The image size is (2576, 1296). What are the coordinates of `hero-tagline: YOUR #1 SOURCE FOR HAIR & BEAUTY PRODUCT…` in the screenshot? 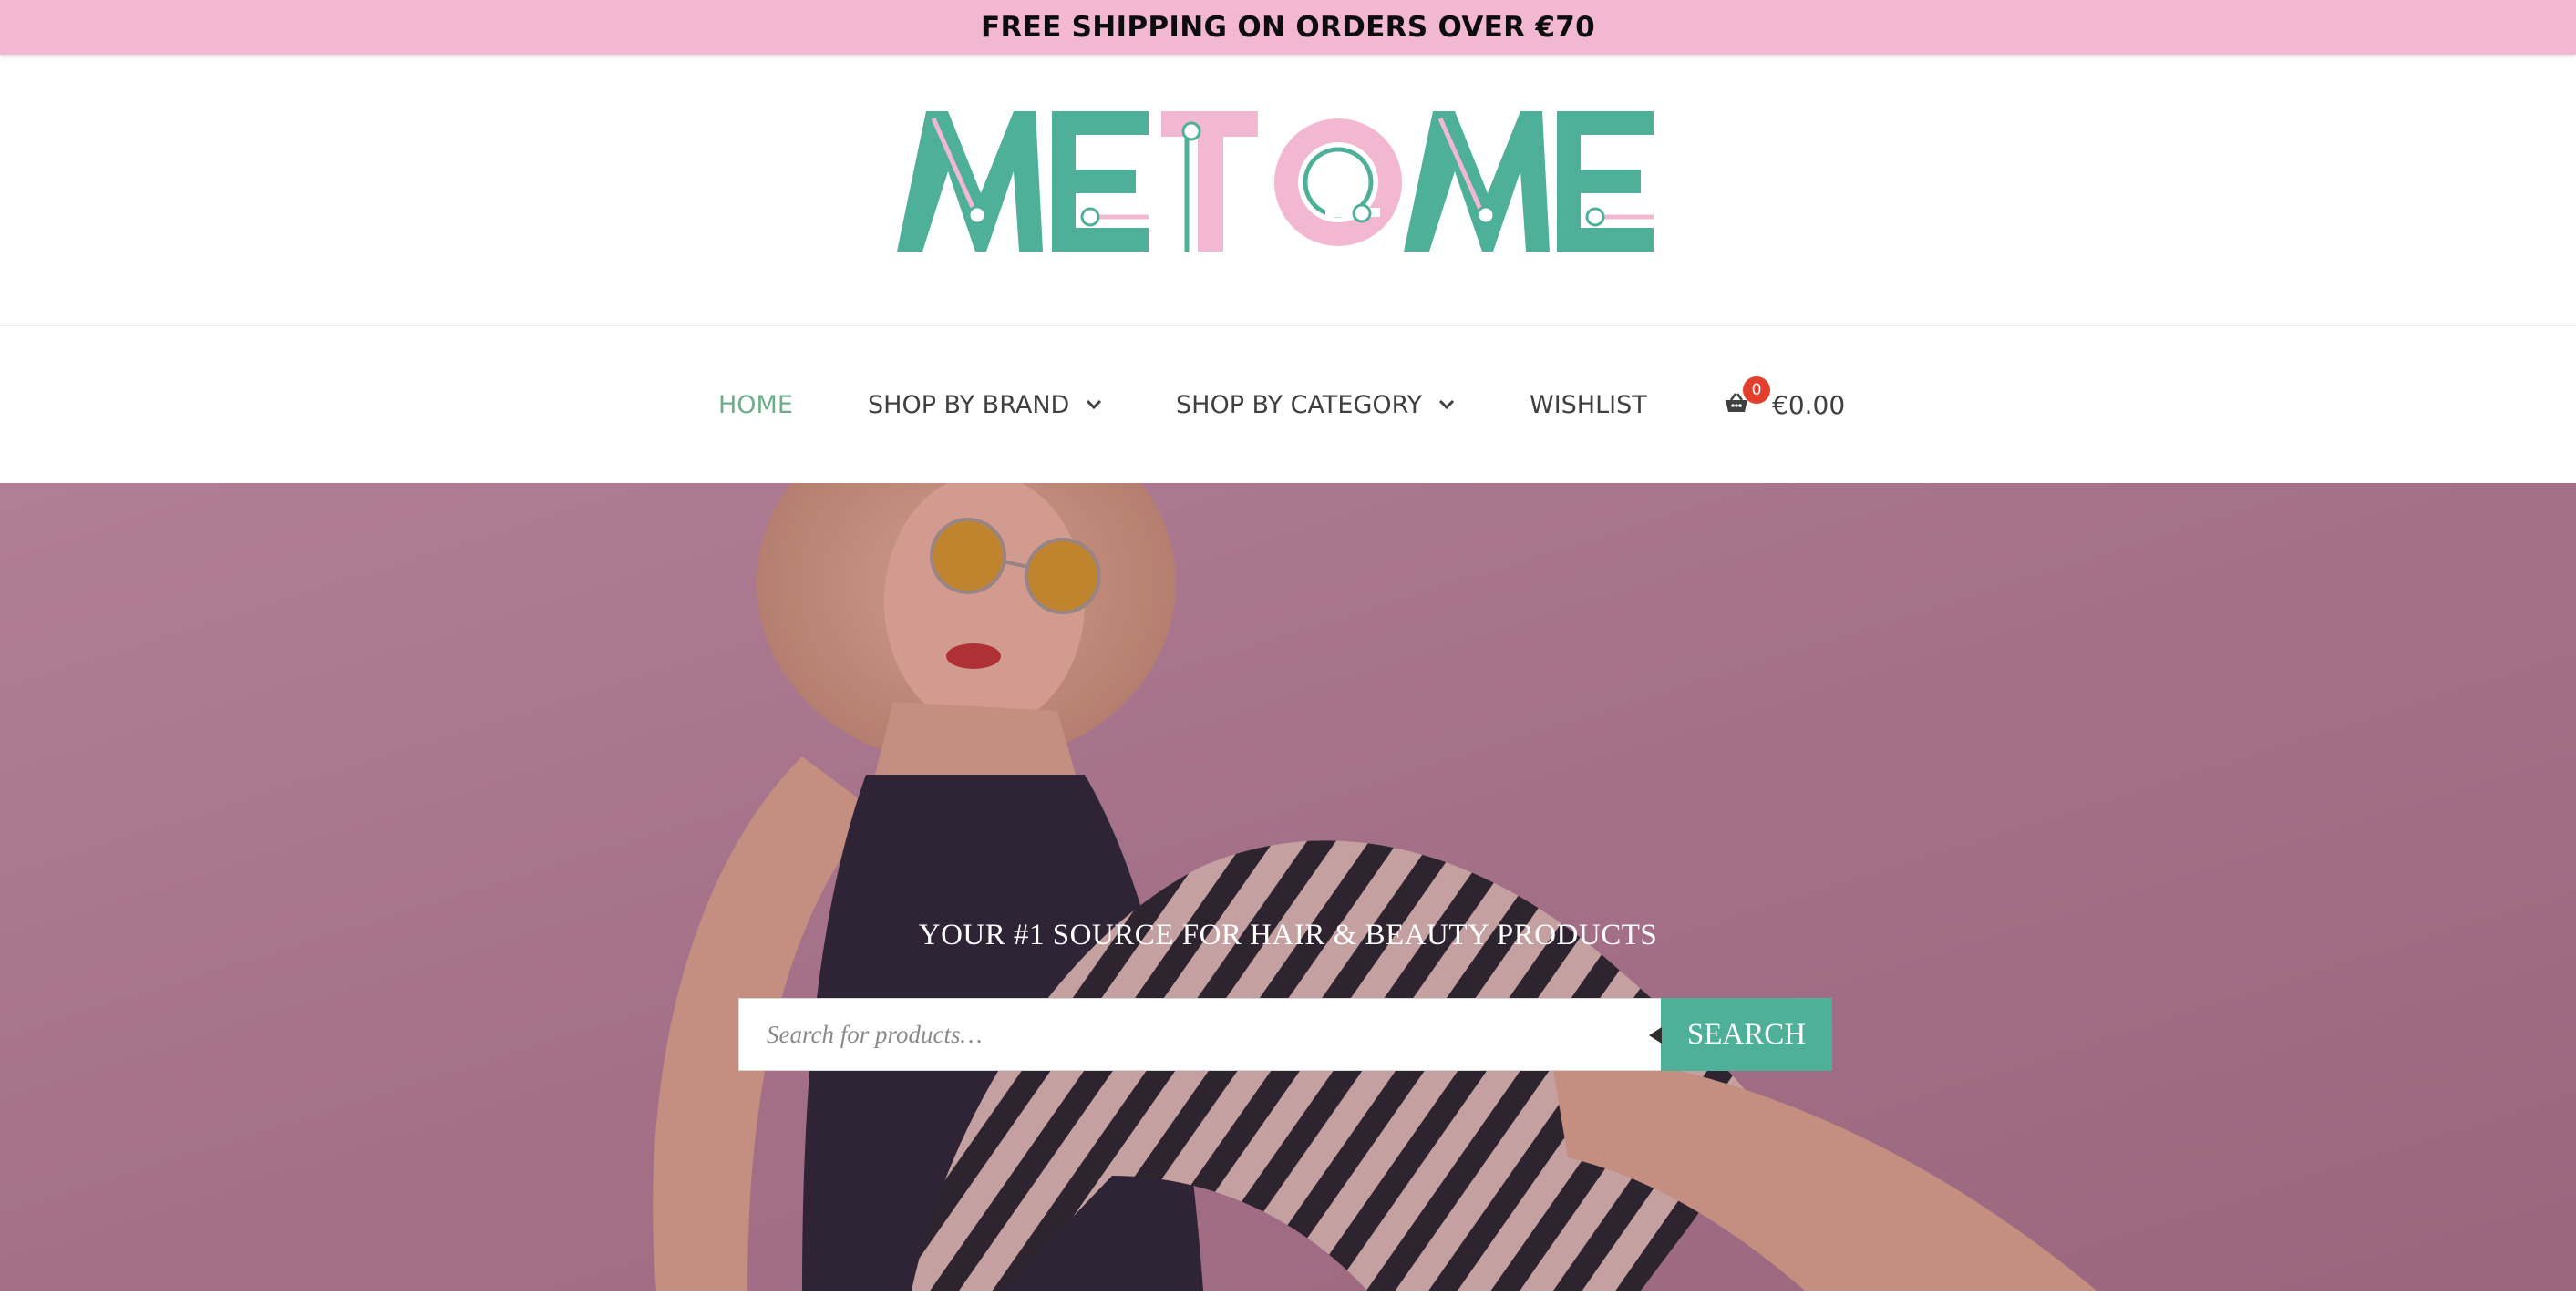 It's located at (1288, 935).